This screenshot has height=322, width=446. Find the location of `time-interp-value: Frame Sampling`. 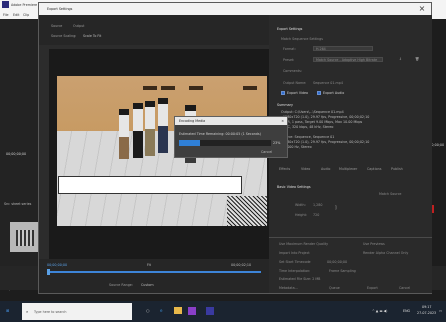

time-interp-value: Frame Sampling is located at coordinates (342, 271).